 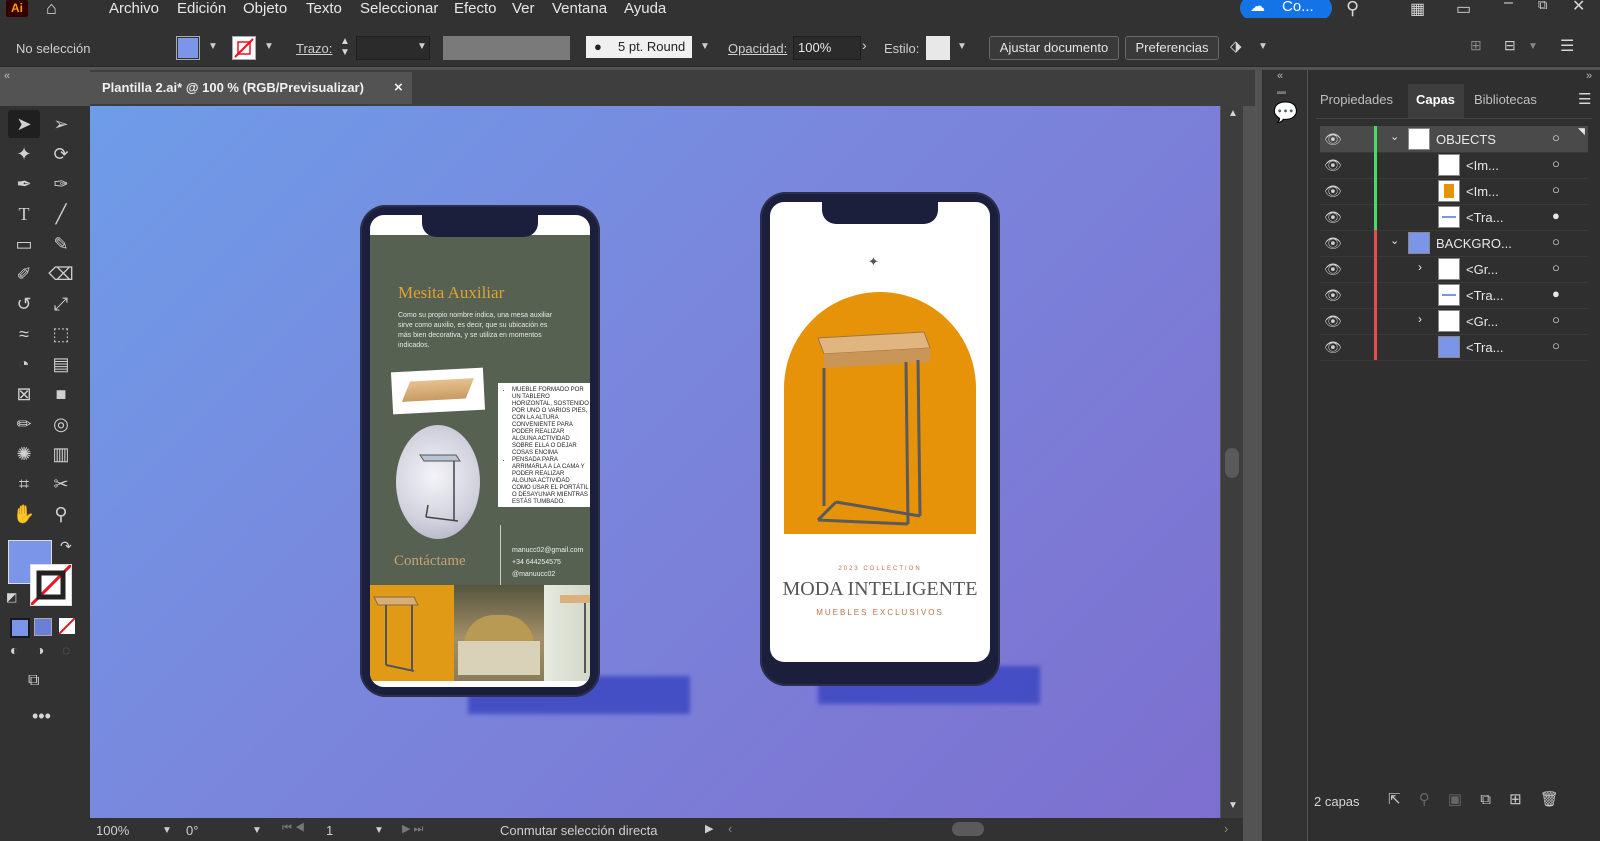 I want to click on align-icon: ⊞, so click(x=1476, y=45).